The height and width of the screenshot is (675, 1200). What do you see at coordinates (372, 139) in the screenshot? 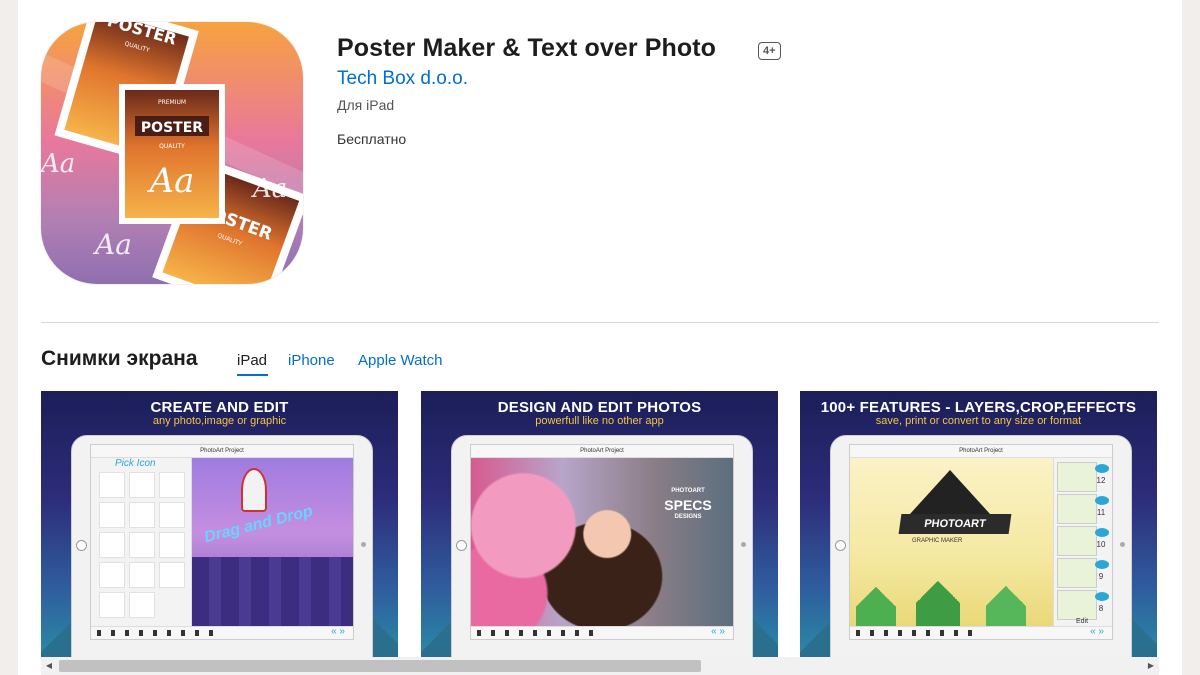
I see `price-label: Бесплатно` at bounding box center [372, 139].